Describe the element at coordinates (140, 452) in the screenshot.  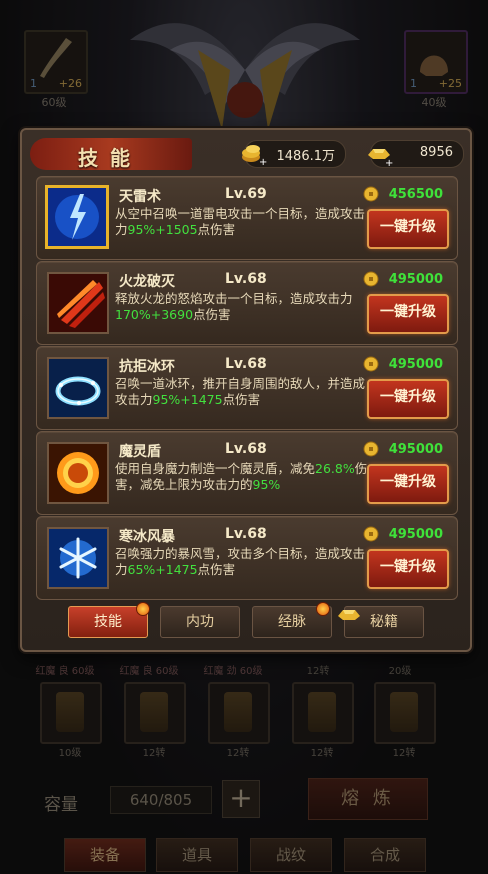
I see `skill-name: 魔灵盾` at that location.